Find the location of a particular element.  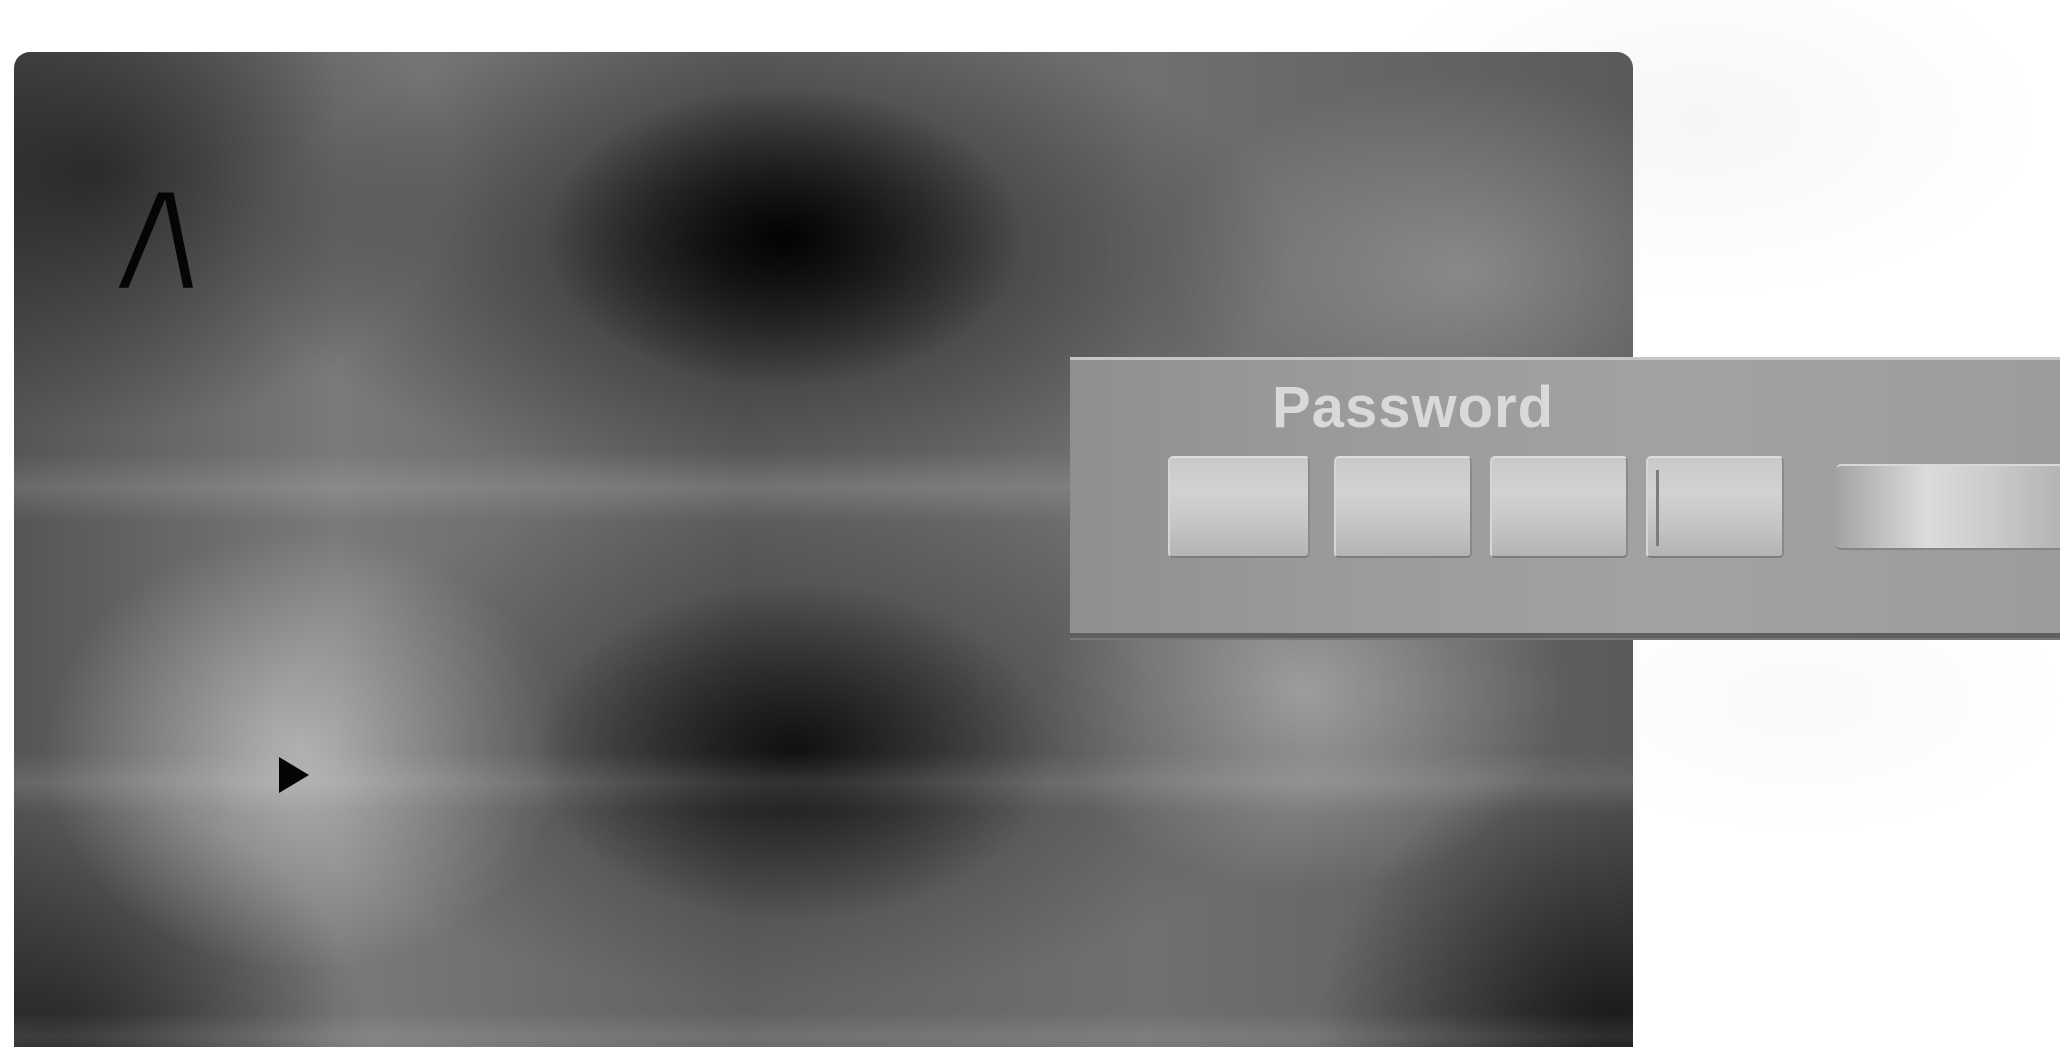

play-cursor-icon is located at coordinates (294, 775).